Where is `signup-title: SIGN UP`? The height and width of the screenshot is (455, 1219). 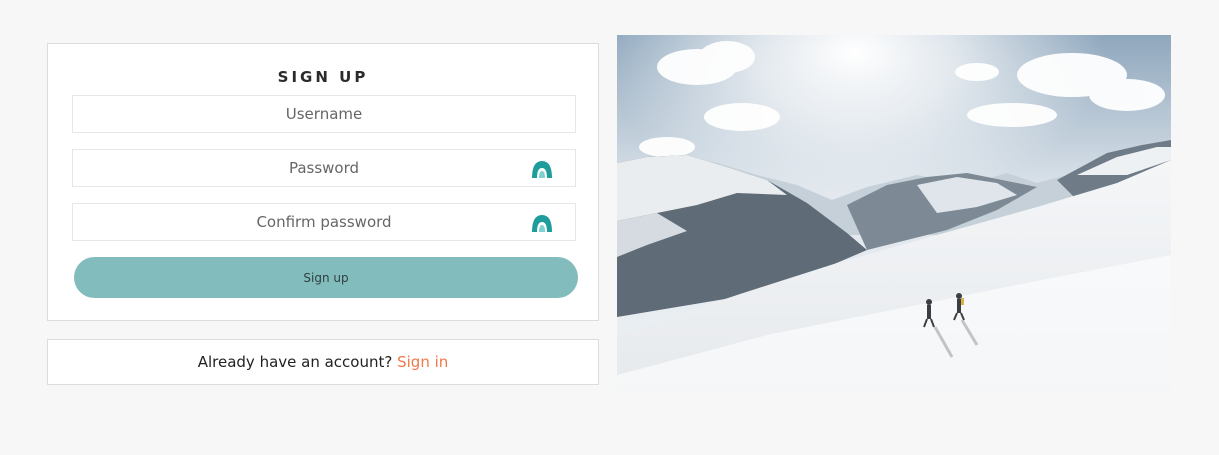 signup-title: SIGN UP is located at coordinates (323, 77).